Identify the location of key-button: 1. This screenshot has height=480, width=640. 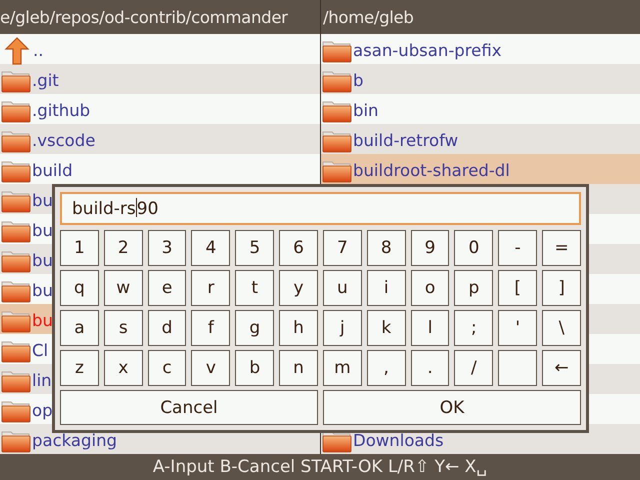
(79, 248).